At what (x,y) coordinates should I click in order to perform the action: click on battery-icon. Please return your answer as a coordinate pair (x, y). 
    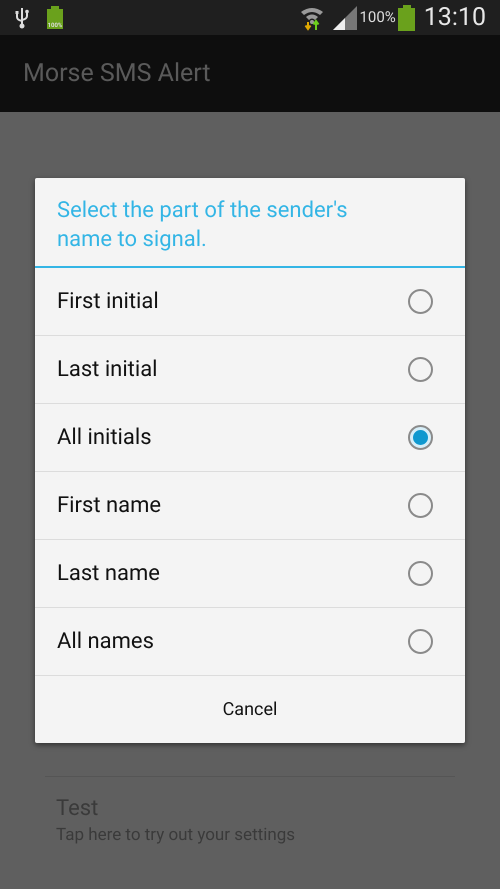
    Looking at the image, I should click on (407, 17).